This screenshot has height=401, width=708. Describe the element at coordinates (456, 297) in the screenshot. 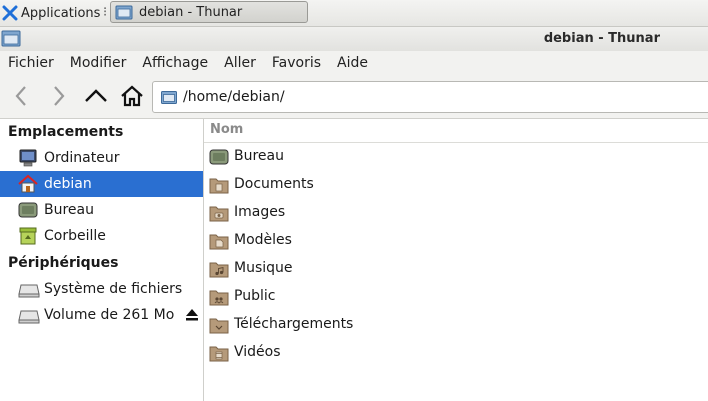

I see `file-row-public: Public` at that location.